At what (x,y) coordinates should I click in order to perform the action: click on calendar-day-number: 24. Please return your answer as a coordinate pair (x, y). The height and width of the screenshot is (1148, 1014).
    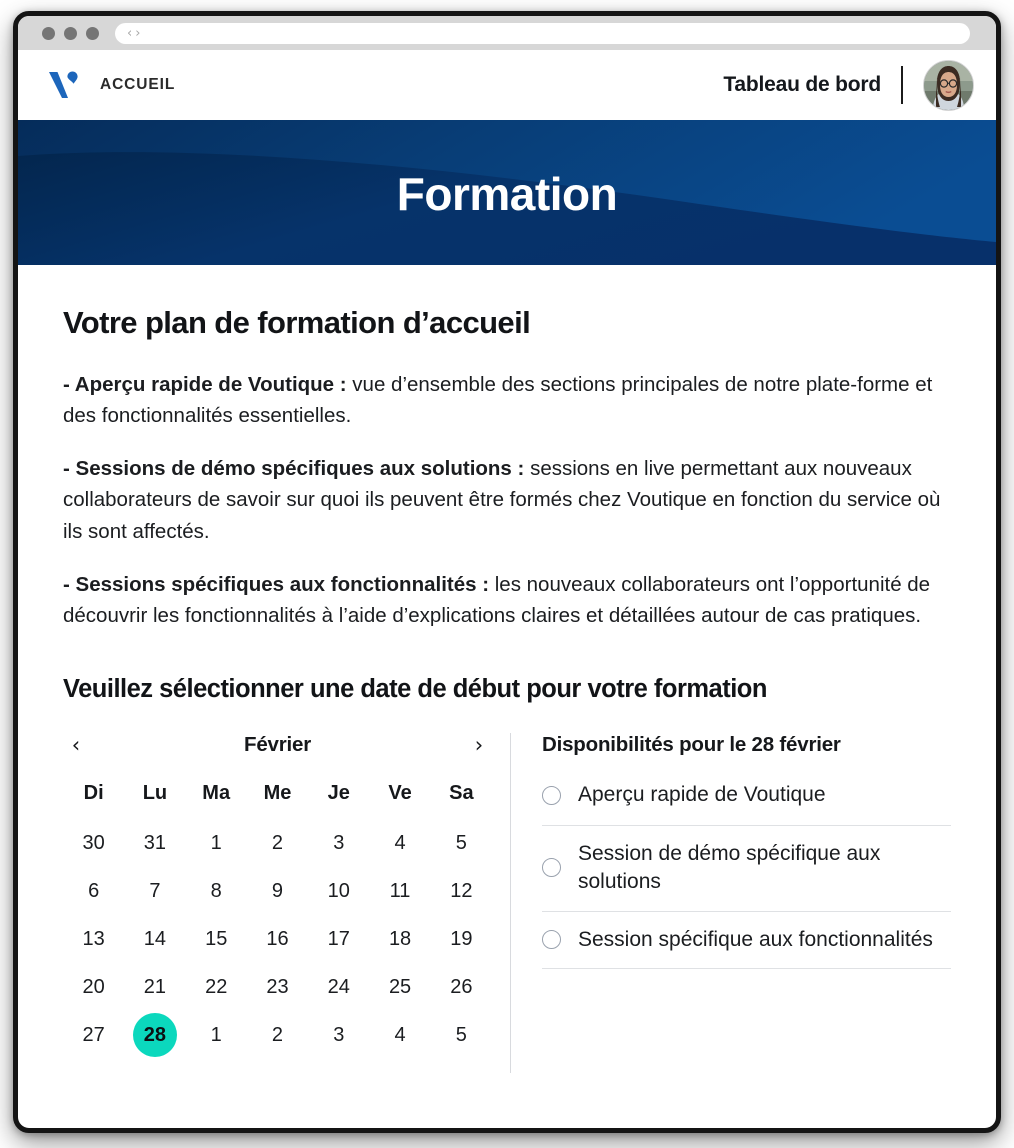
    Looking at the image, I should click on (338, 986).